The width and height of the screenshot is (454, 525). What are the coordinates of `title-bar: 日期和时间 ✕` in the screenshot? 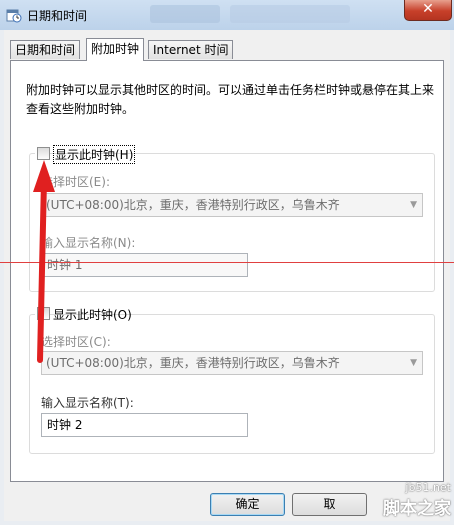 It's located at (227, 15).